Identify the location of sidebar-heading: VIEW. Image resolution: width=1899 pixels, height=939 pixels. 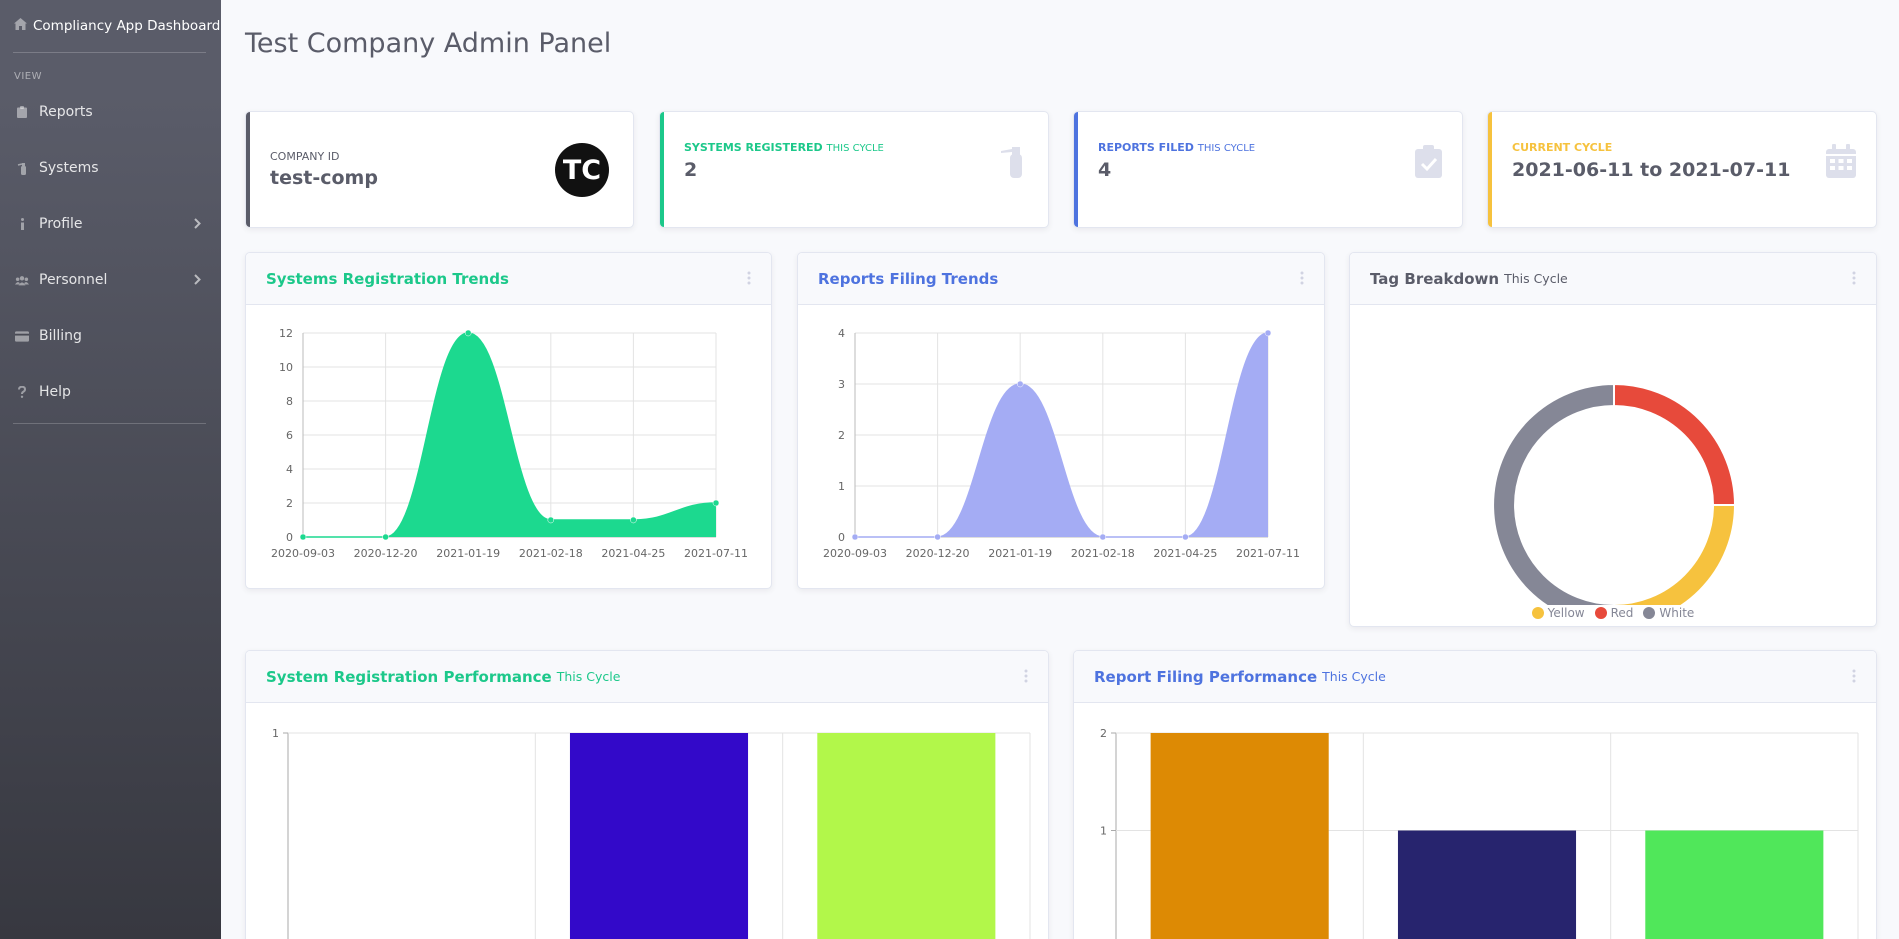
(28, 76).